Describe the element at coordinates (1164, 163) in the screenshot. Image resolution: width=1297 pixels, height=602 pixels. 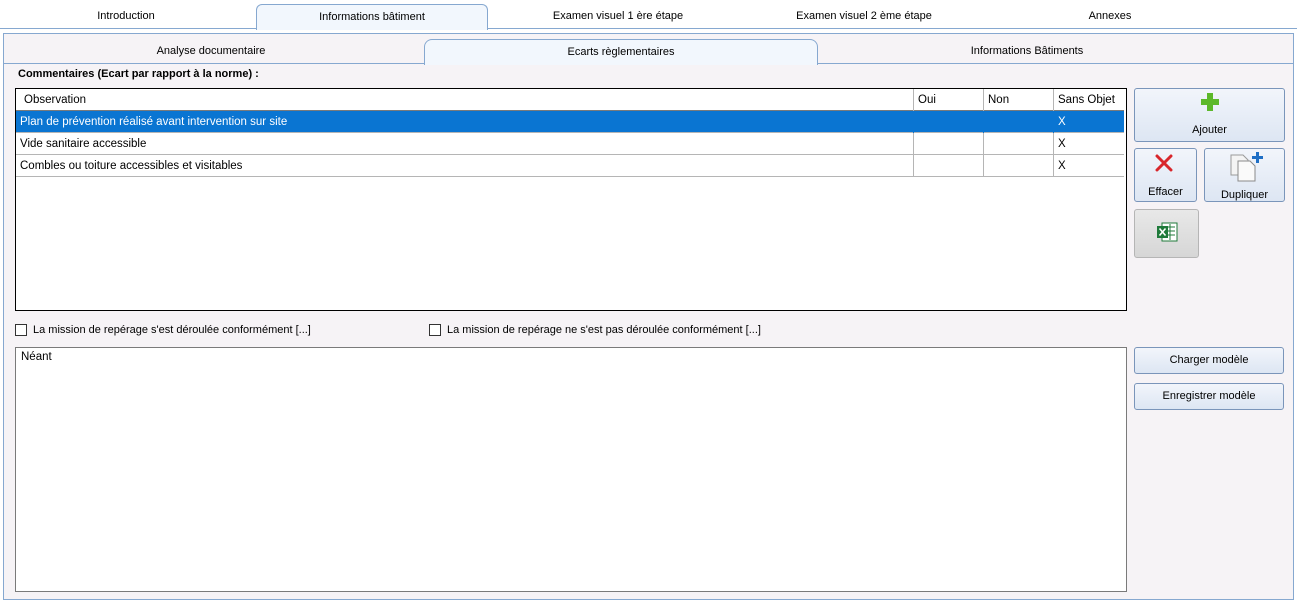
I see `delete-x-icon` at that location.